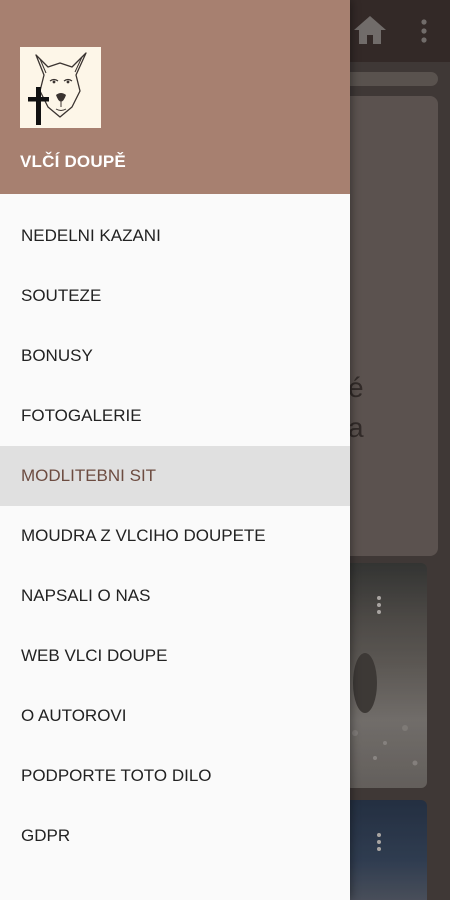 The height and width of the screenshot is (900, 450). Describe the element at coordinates (175, 656) in the screenshot. I see `menu-item-web-vlci-doupe: WEB VLCI DOUPE` at that location.